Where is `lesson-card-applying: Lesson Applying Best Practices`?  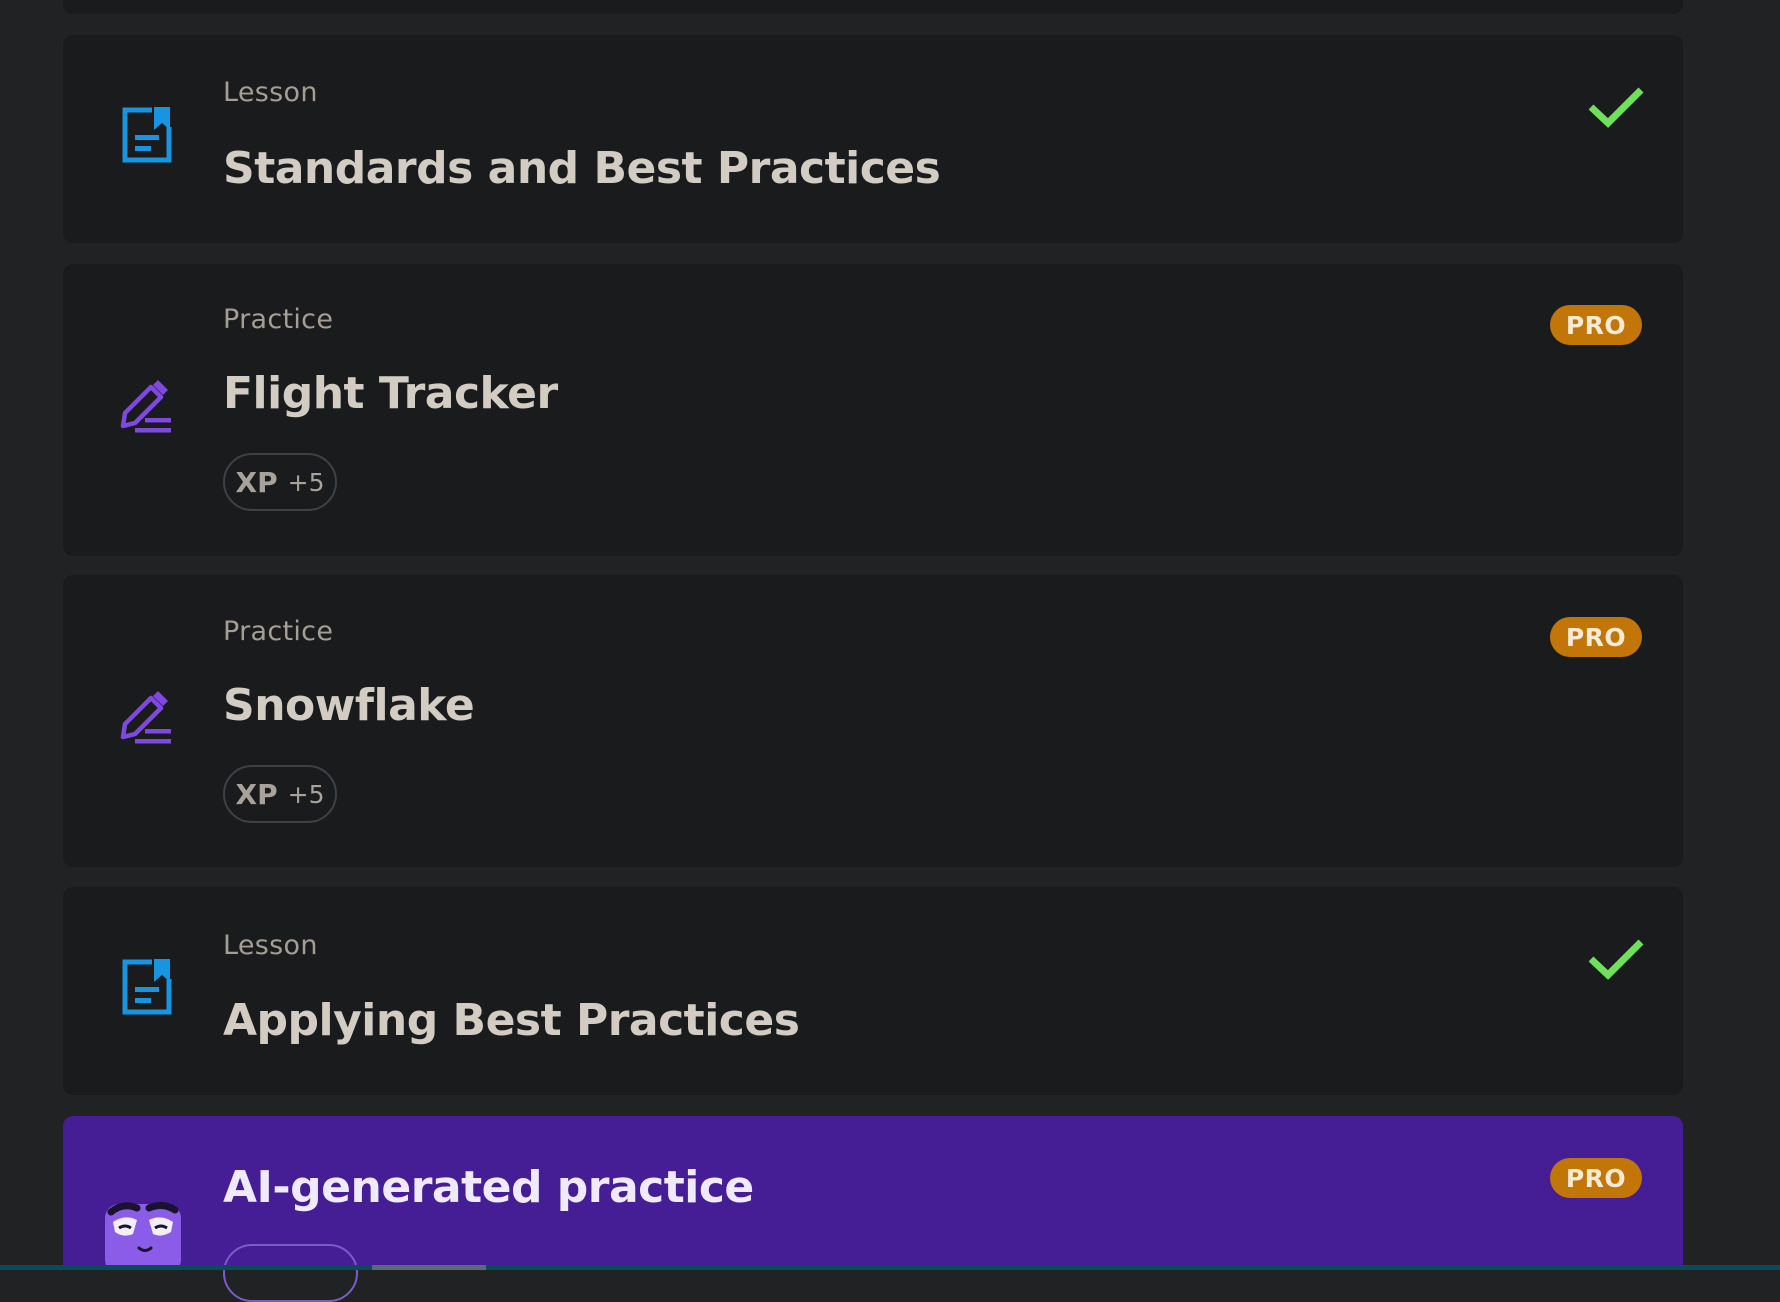 lesson-card-applying: Lesson Applying Best Practices is located at coordinates (873, 991).